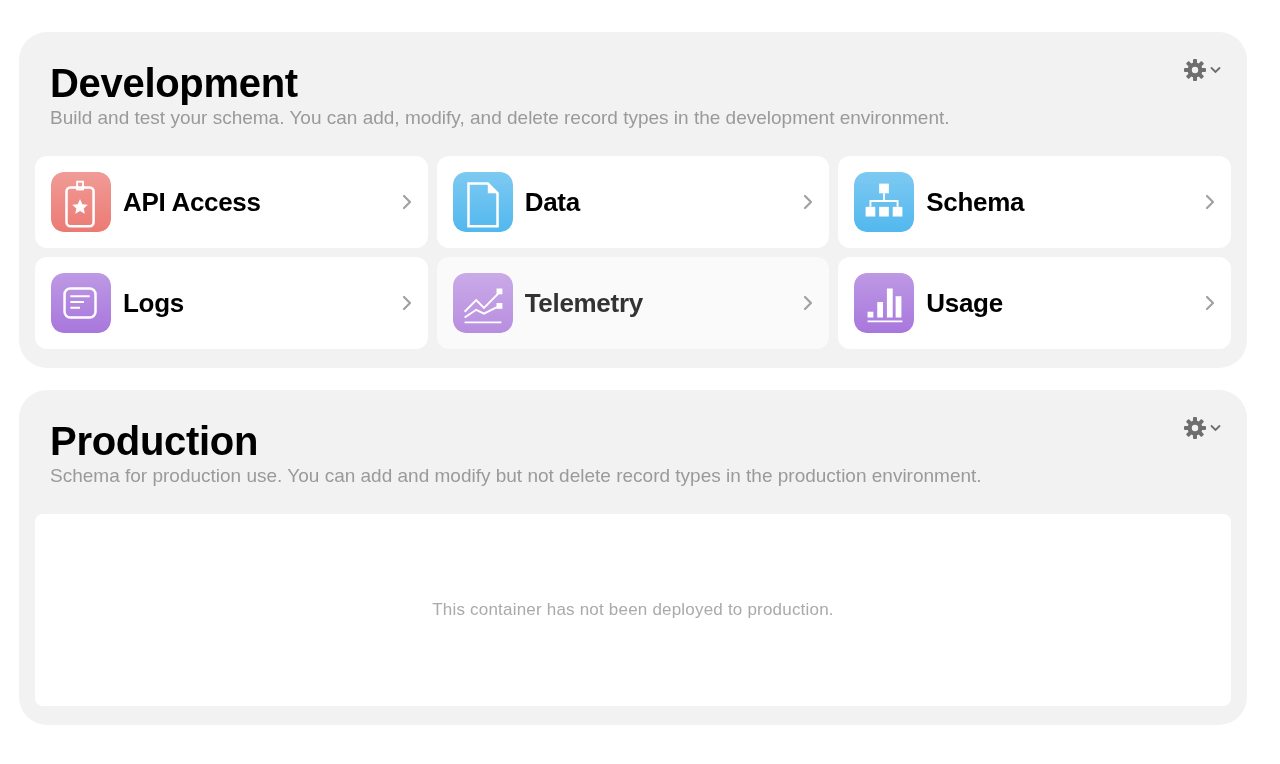 Image resolution: width=1280 pixels, height=764 pixels. I want to click on navigation-tile: Schema, so click(1034, 202).